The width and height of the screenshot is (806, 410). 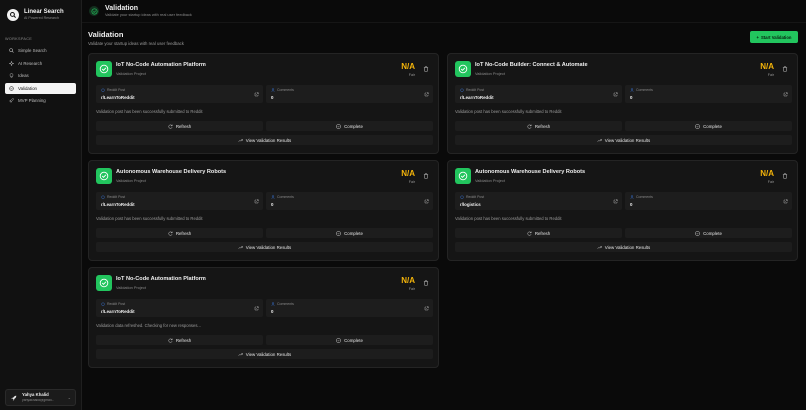 I want to click on card-title: IoT No-Code Automation Platform, so click(x=161, y=65).